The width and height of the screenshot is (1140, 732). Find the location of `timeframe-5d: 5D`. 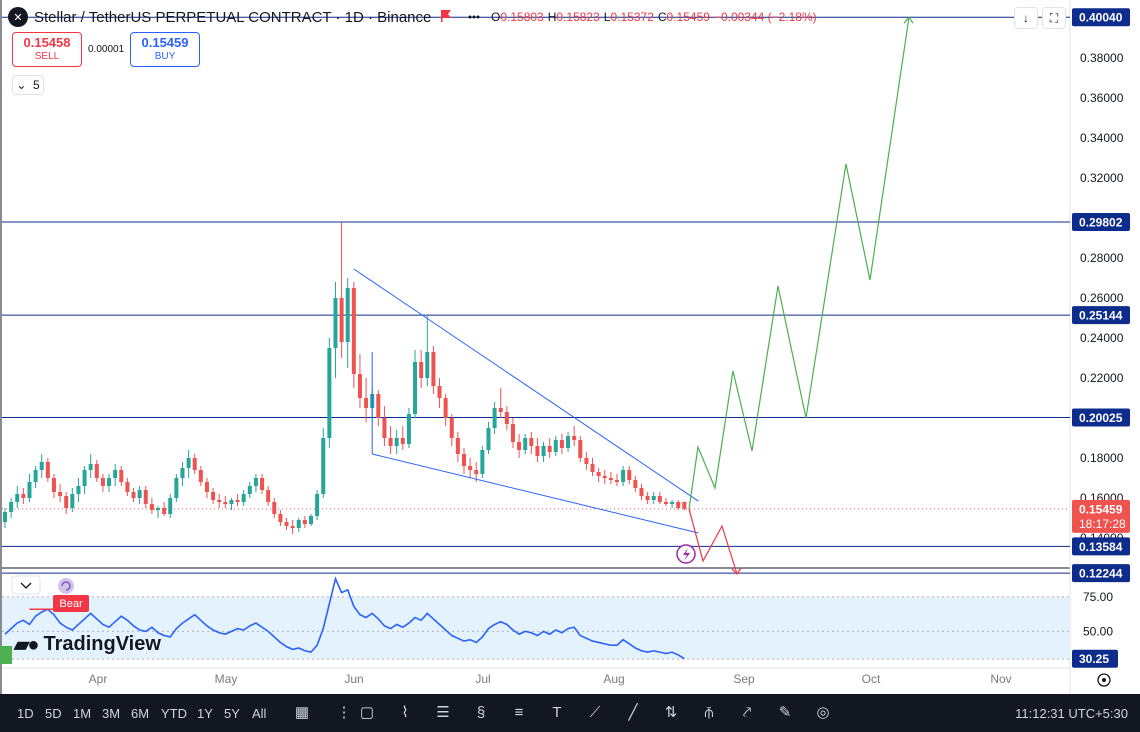

timeframe-5d: 5D is located at coordinates (53, 713).